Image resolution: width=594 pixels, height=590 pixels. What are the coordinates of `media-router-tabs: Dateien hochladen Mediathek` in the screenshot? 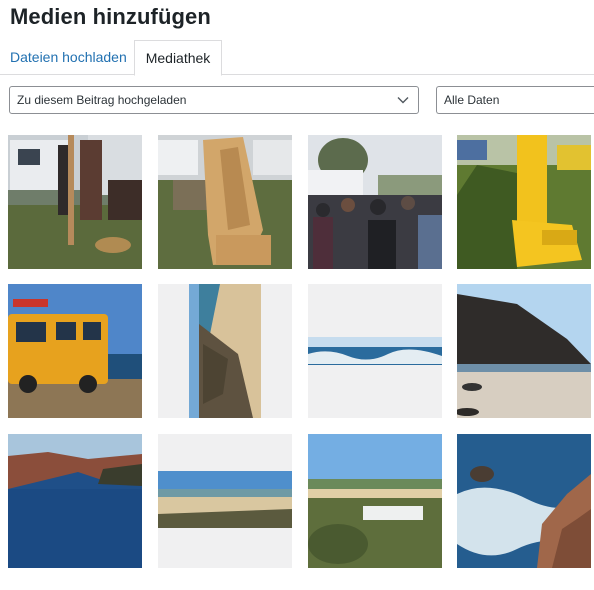 It's located at (297, 58).